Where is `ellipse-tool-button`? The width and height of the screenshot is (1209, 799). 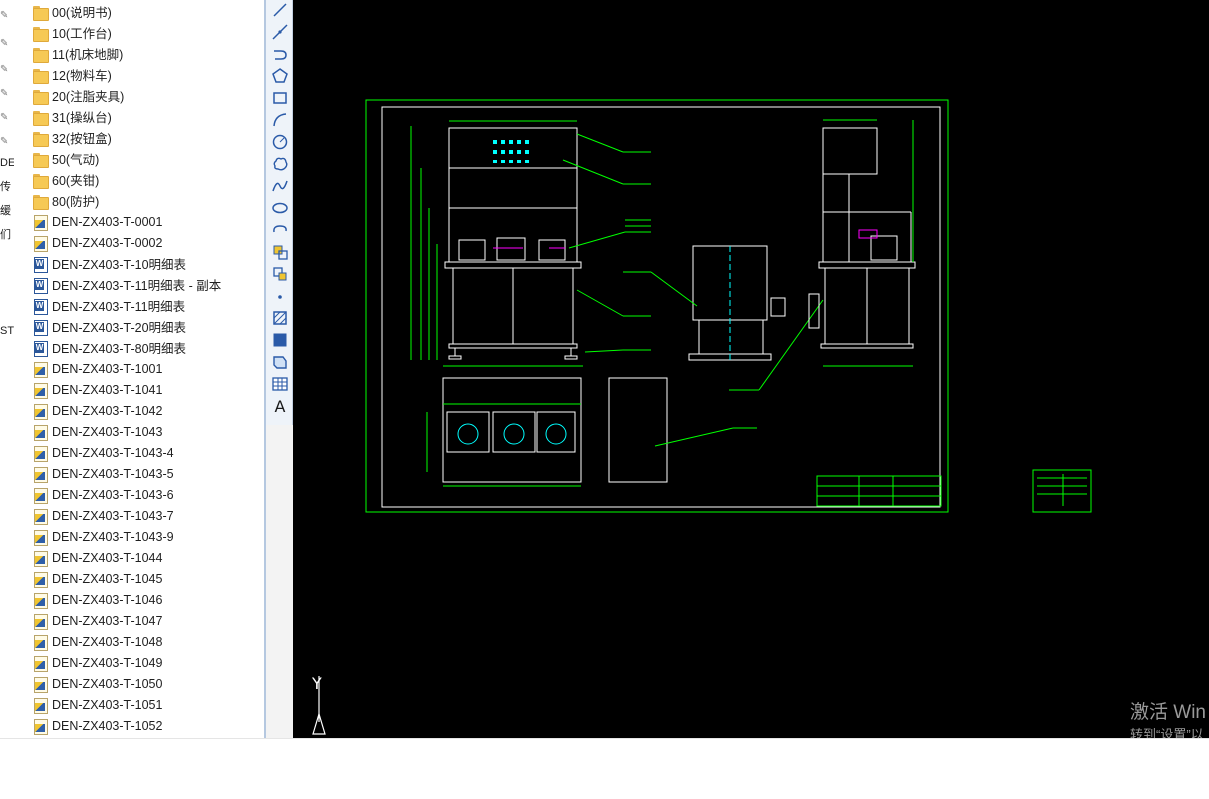 ellipse-tool-button is located at coordinates (280, 208).